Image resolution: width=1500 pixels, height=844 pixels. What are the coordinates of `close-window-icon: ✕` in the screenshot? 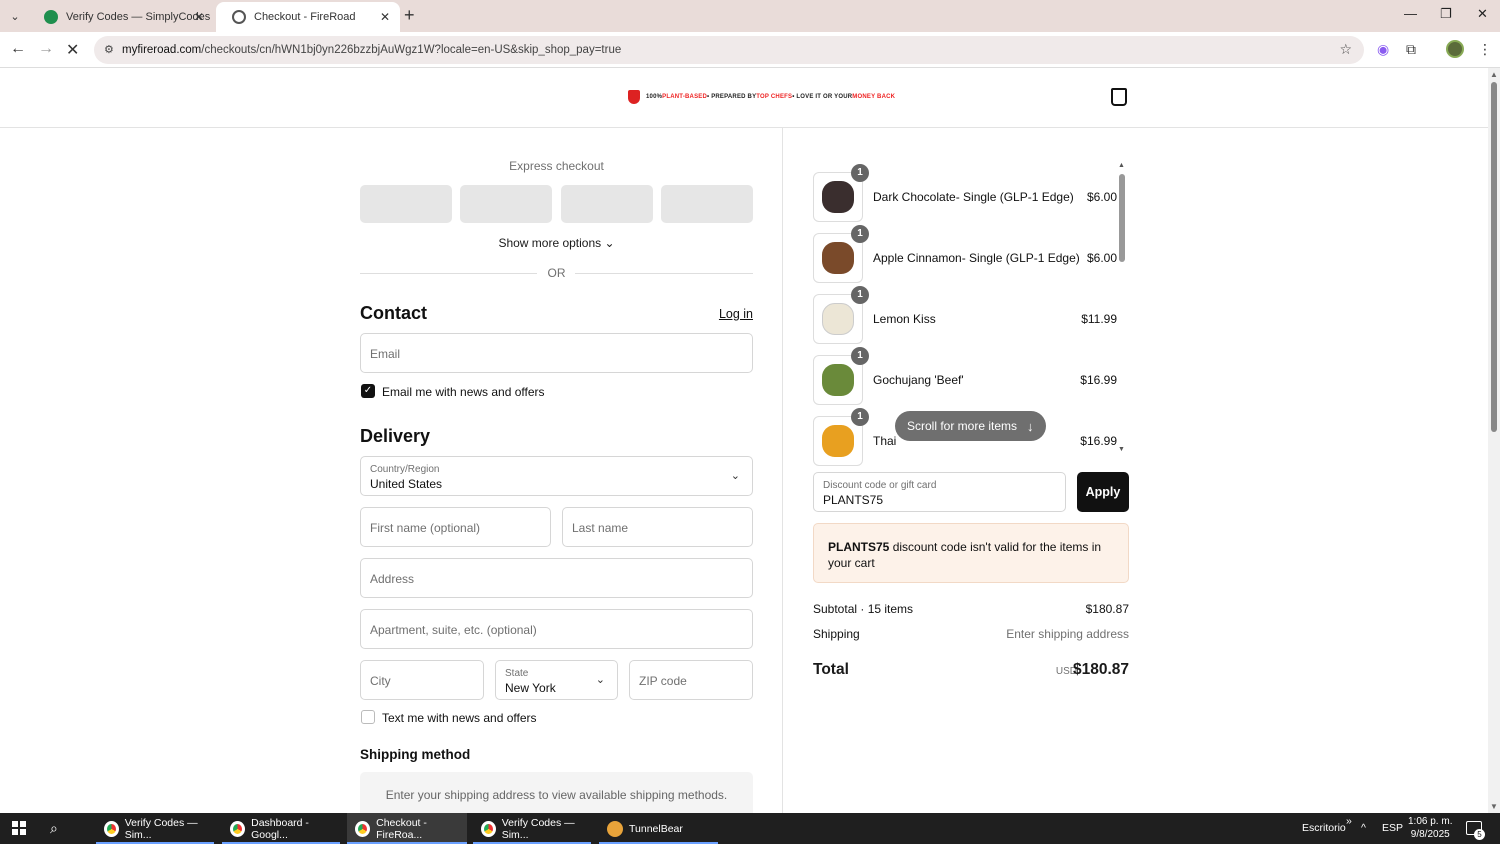 It's located at (1482, 14).